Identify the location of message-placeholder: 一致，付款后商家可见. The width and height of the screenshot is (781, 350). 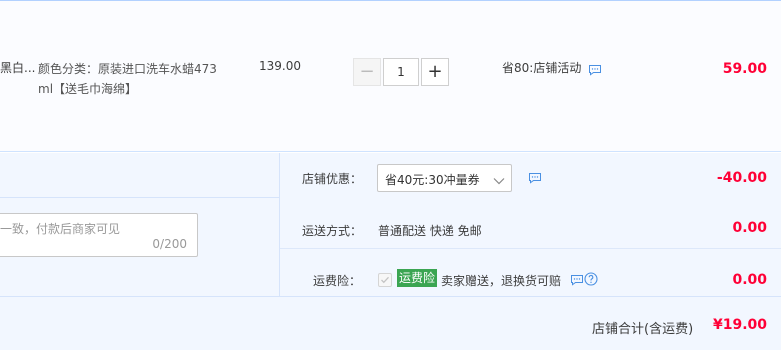
(60, 229).